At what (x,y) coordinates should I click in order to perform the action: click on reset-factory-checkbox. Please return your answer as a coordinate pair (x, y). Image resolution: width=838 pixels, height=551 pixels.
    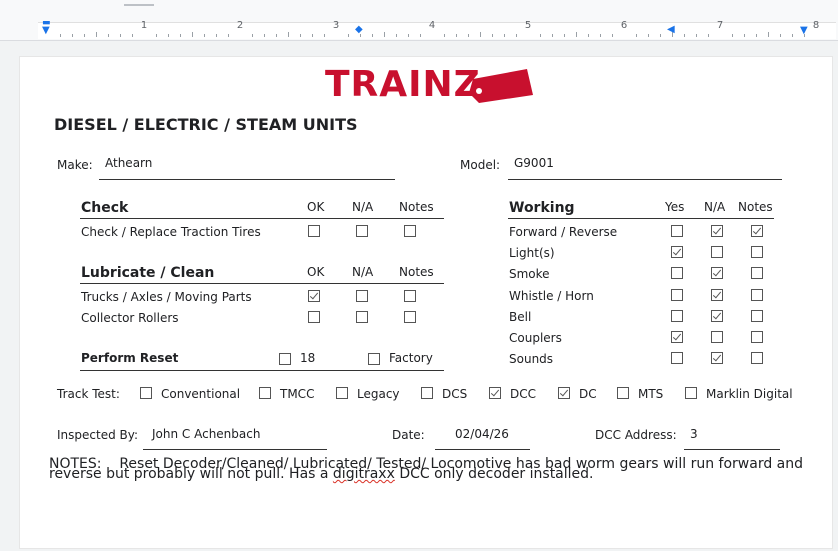
    Looking at the image, I should click on (374, 359).